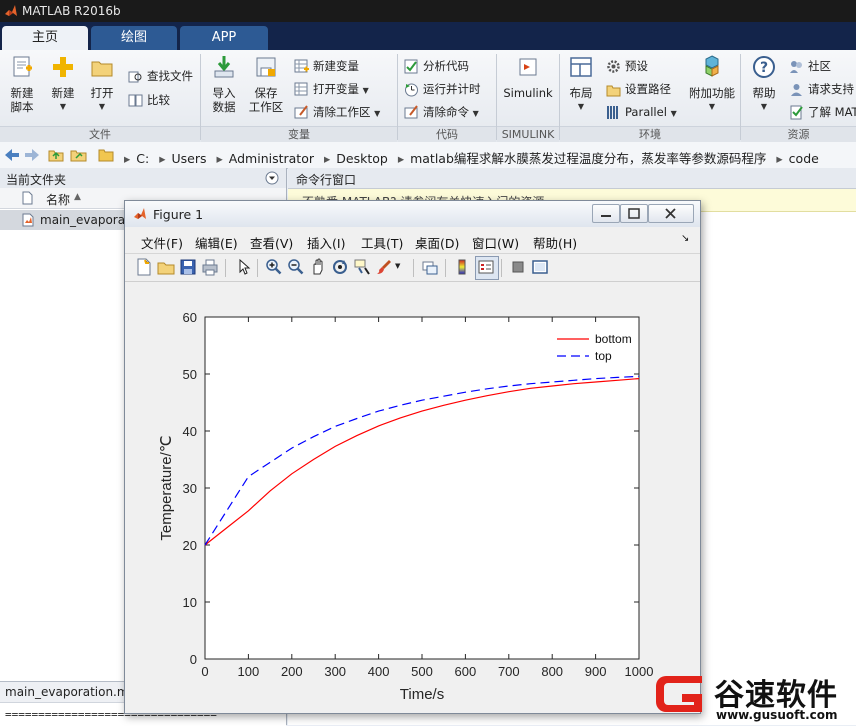  I want to click on current-folder-title: 当前文件夹, so click(36, 180).